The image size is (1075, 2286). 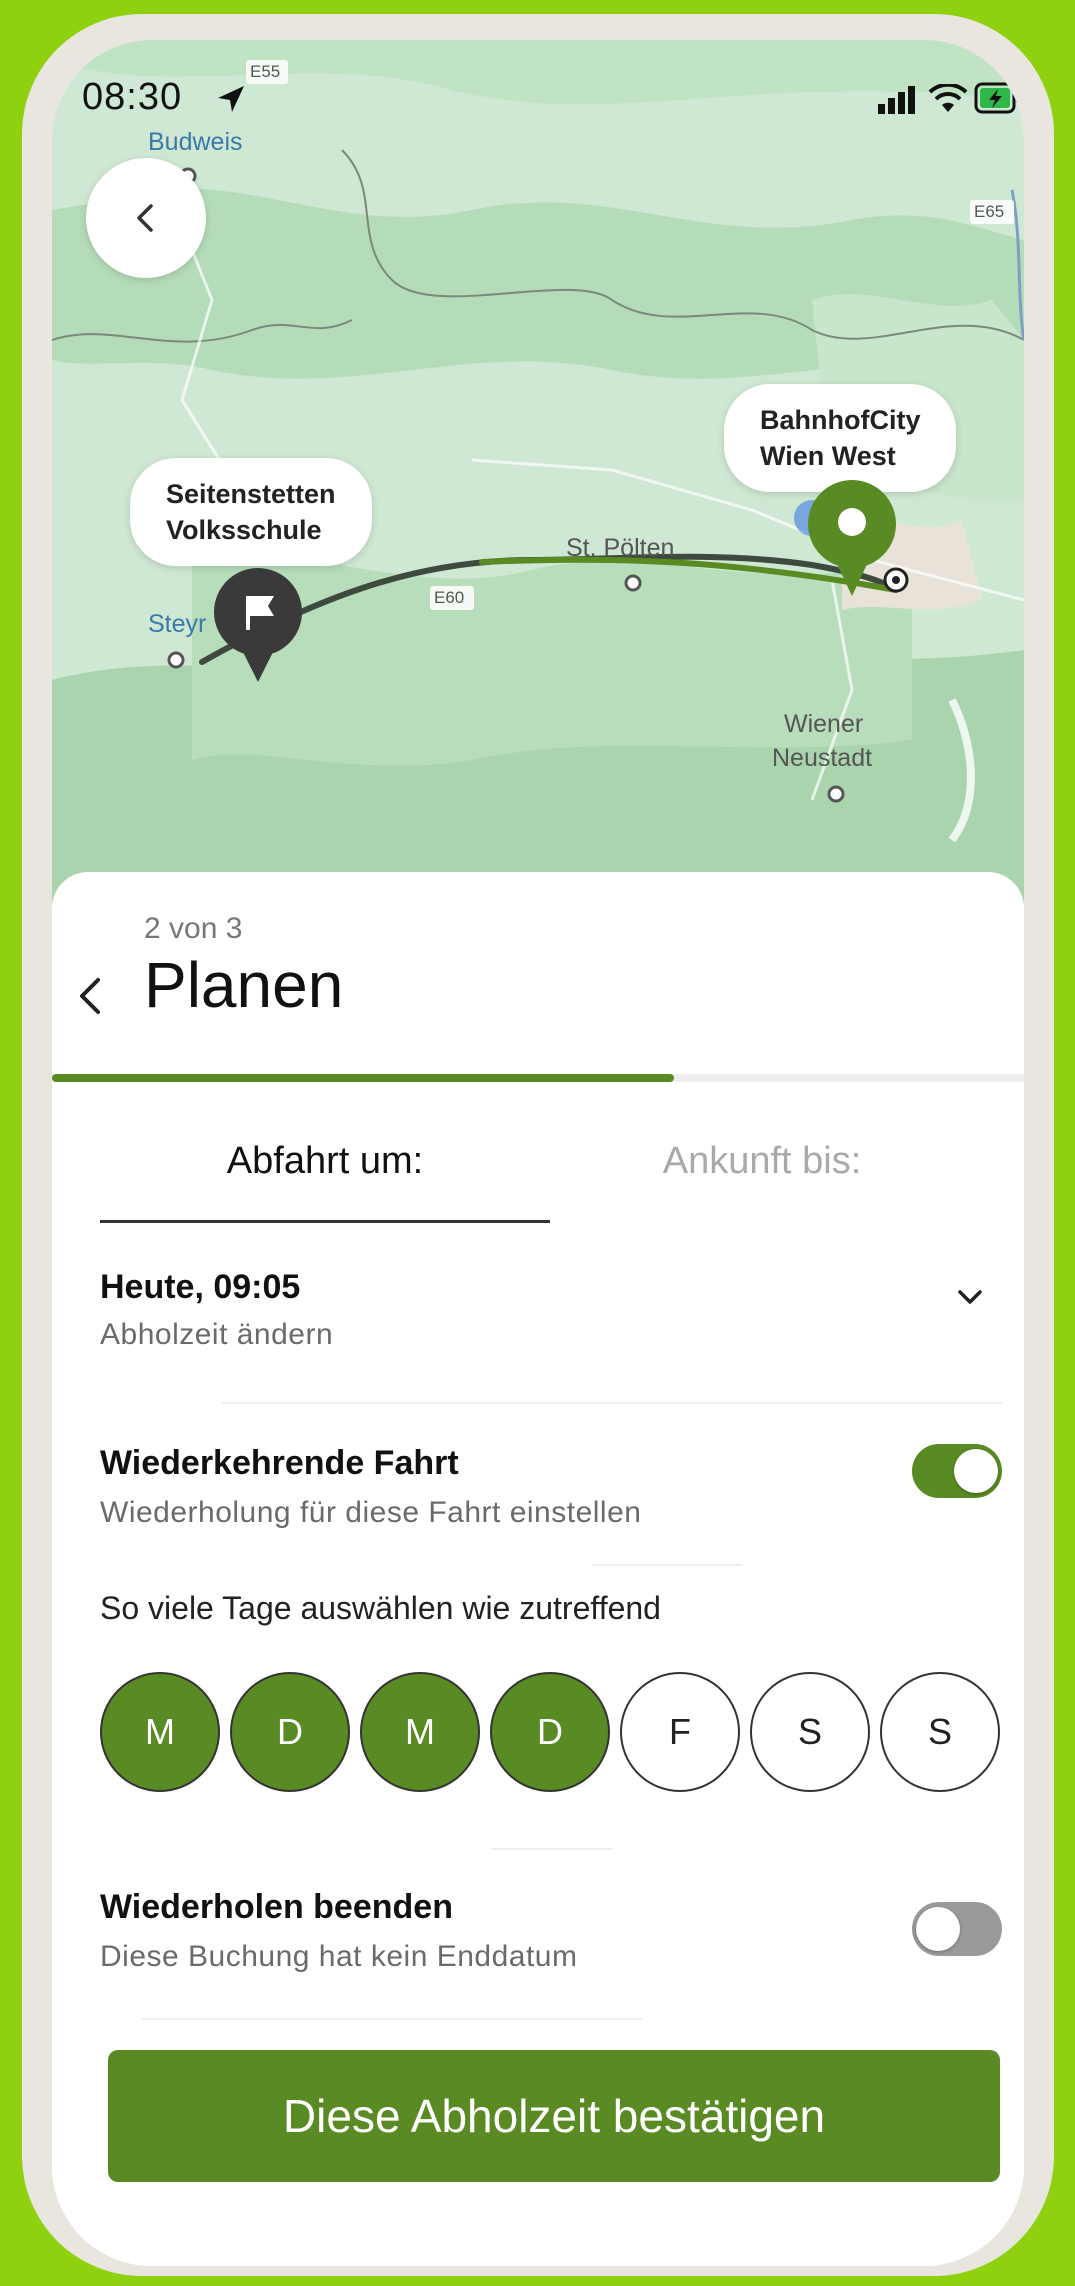 I want to click on day-button-sunday: S, so click(x=940, y=1732).